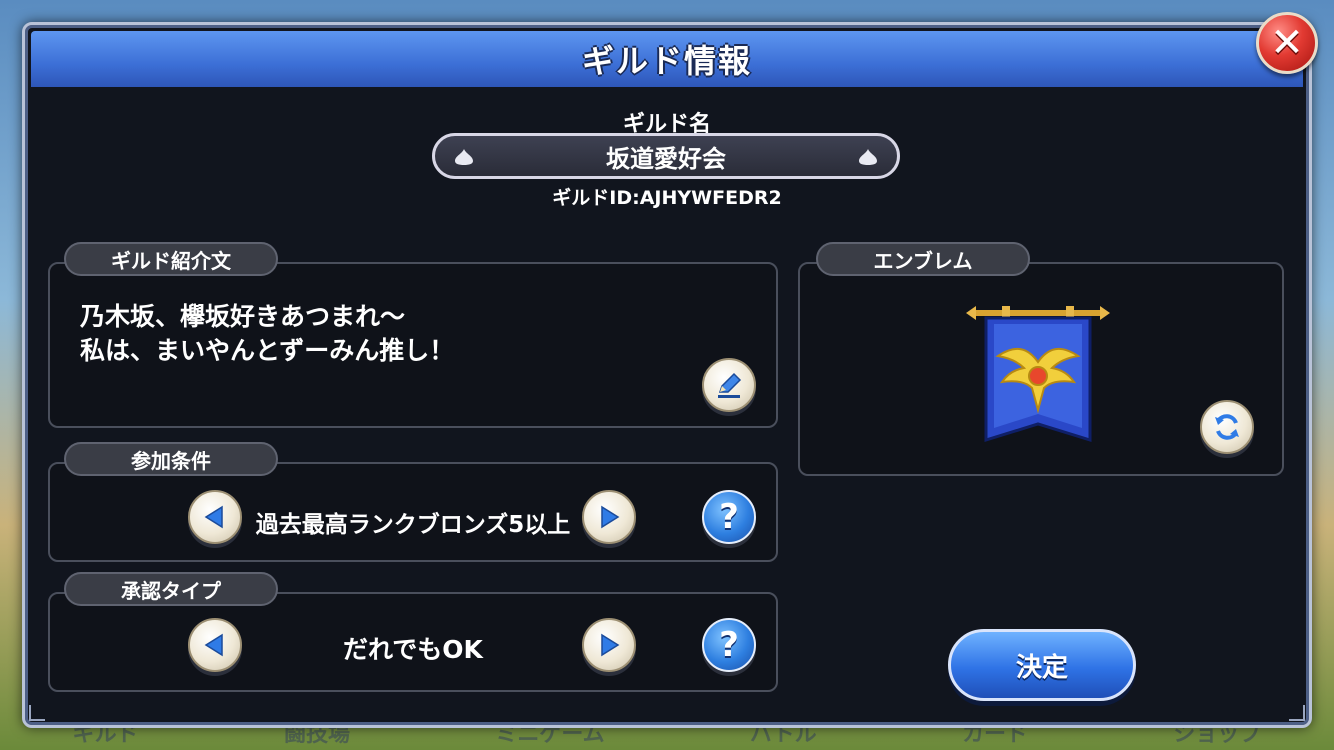 The image size is (1334, 750). I want to click on approval-next-button, so click(609, 645).